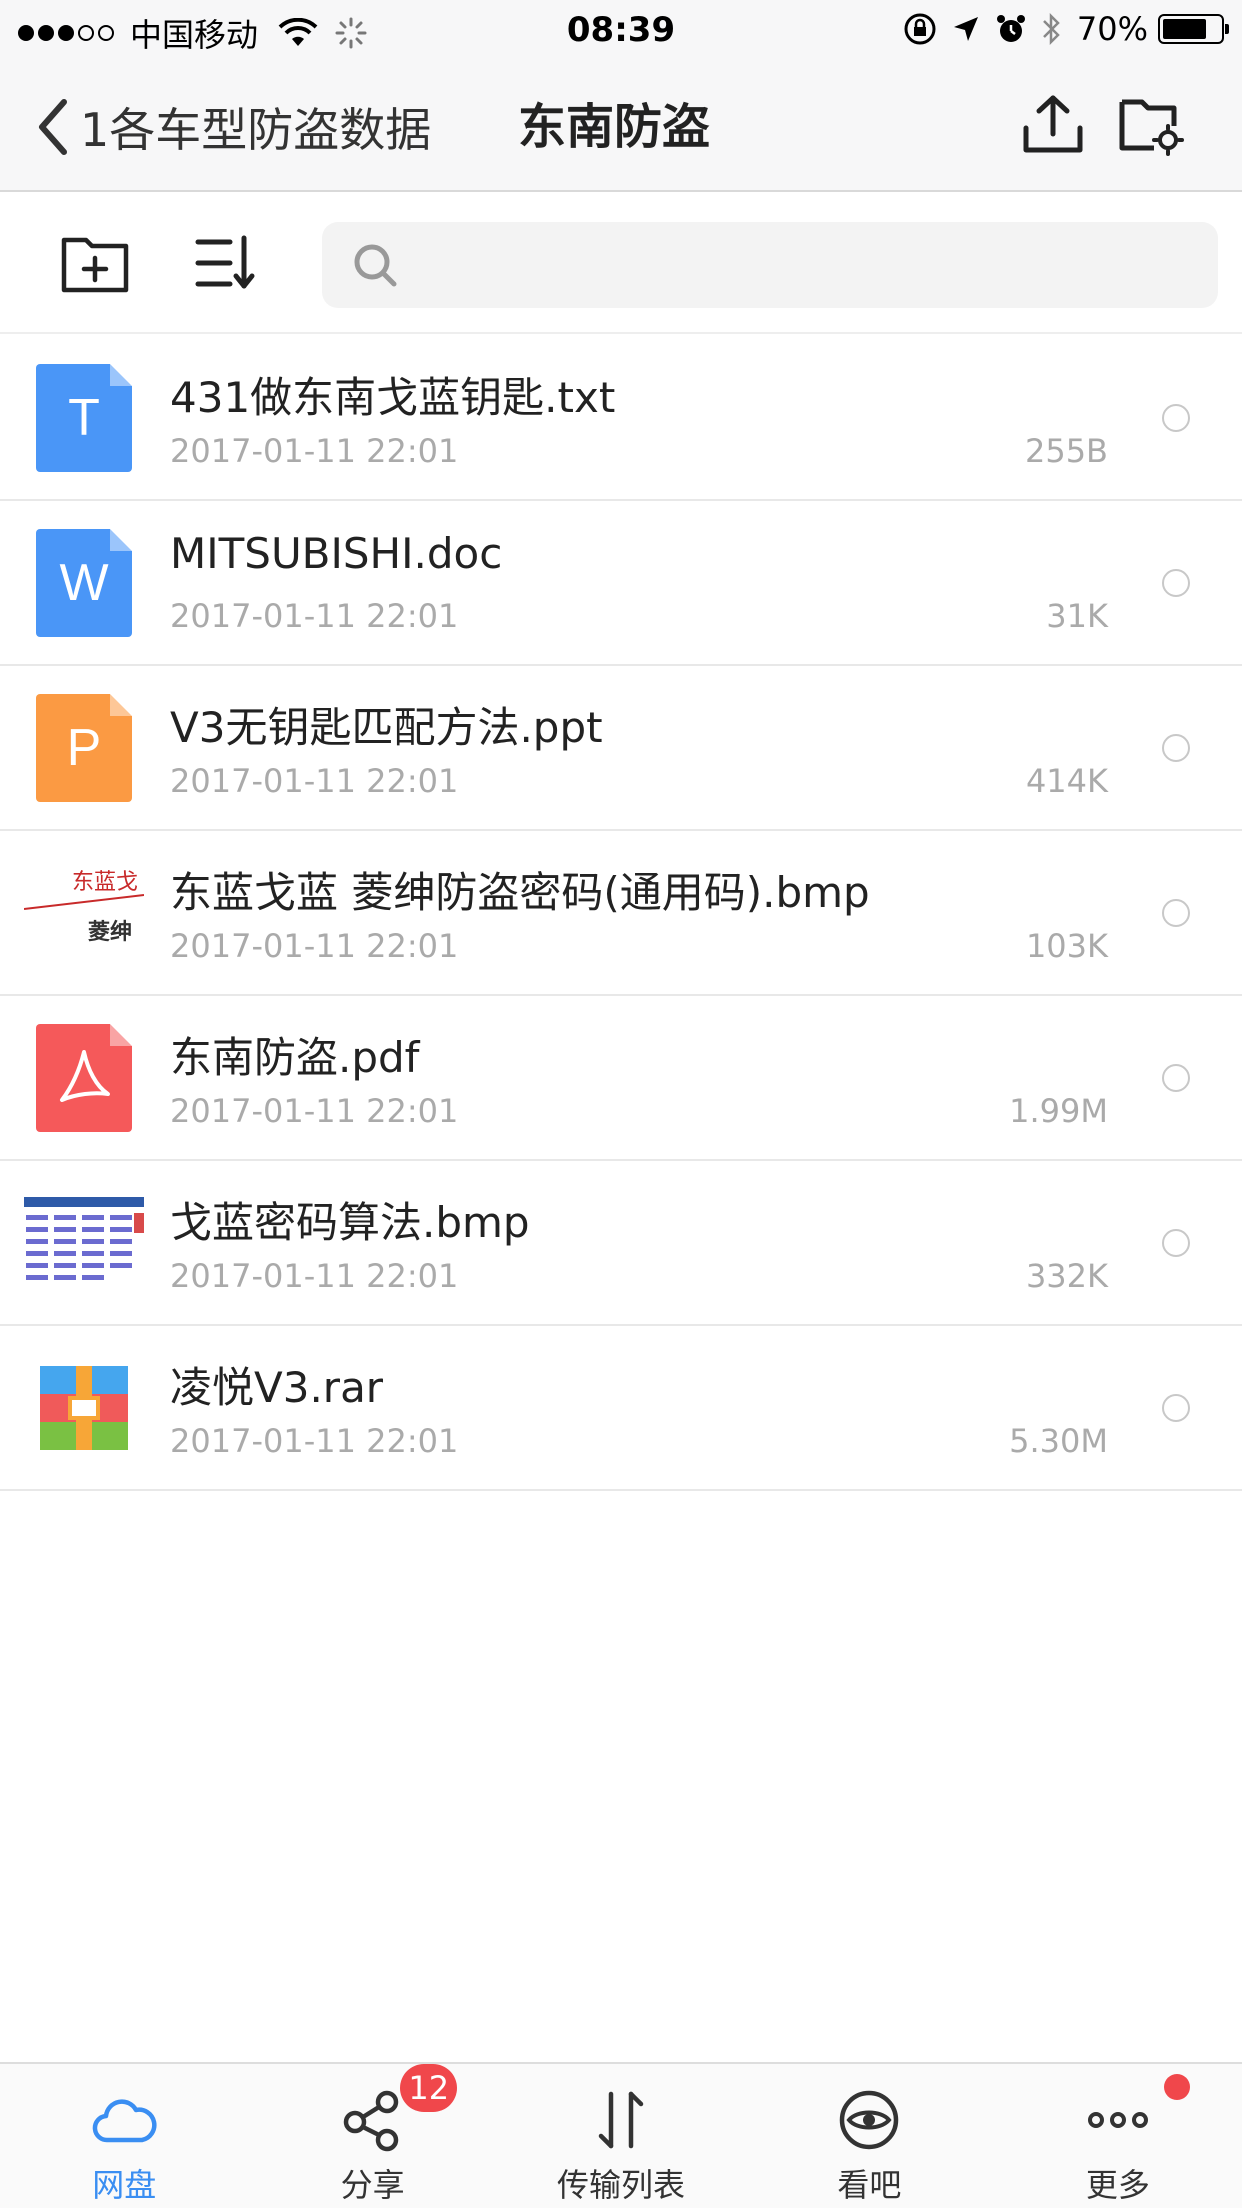 This screenshot has height=2208, width=1242. I want to click on image-thumbnail, so click(84, 1243).